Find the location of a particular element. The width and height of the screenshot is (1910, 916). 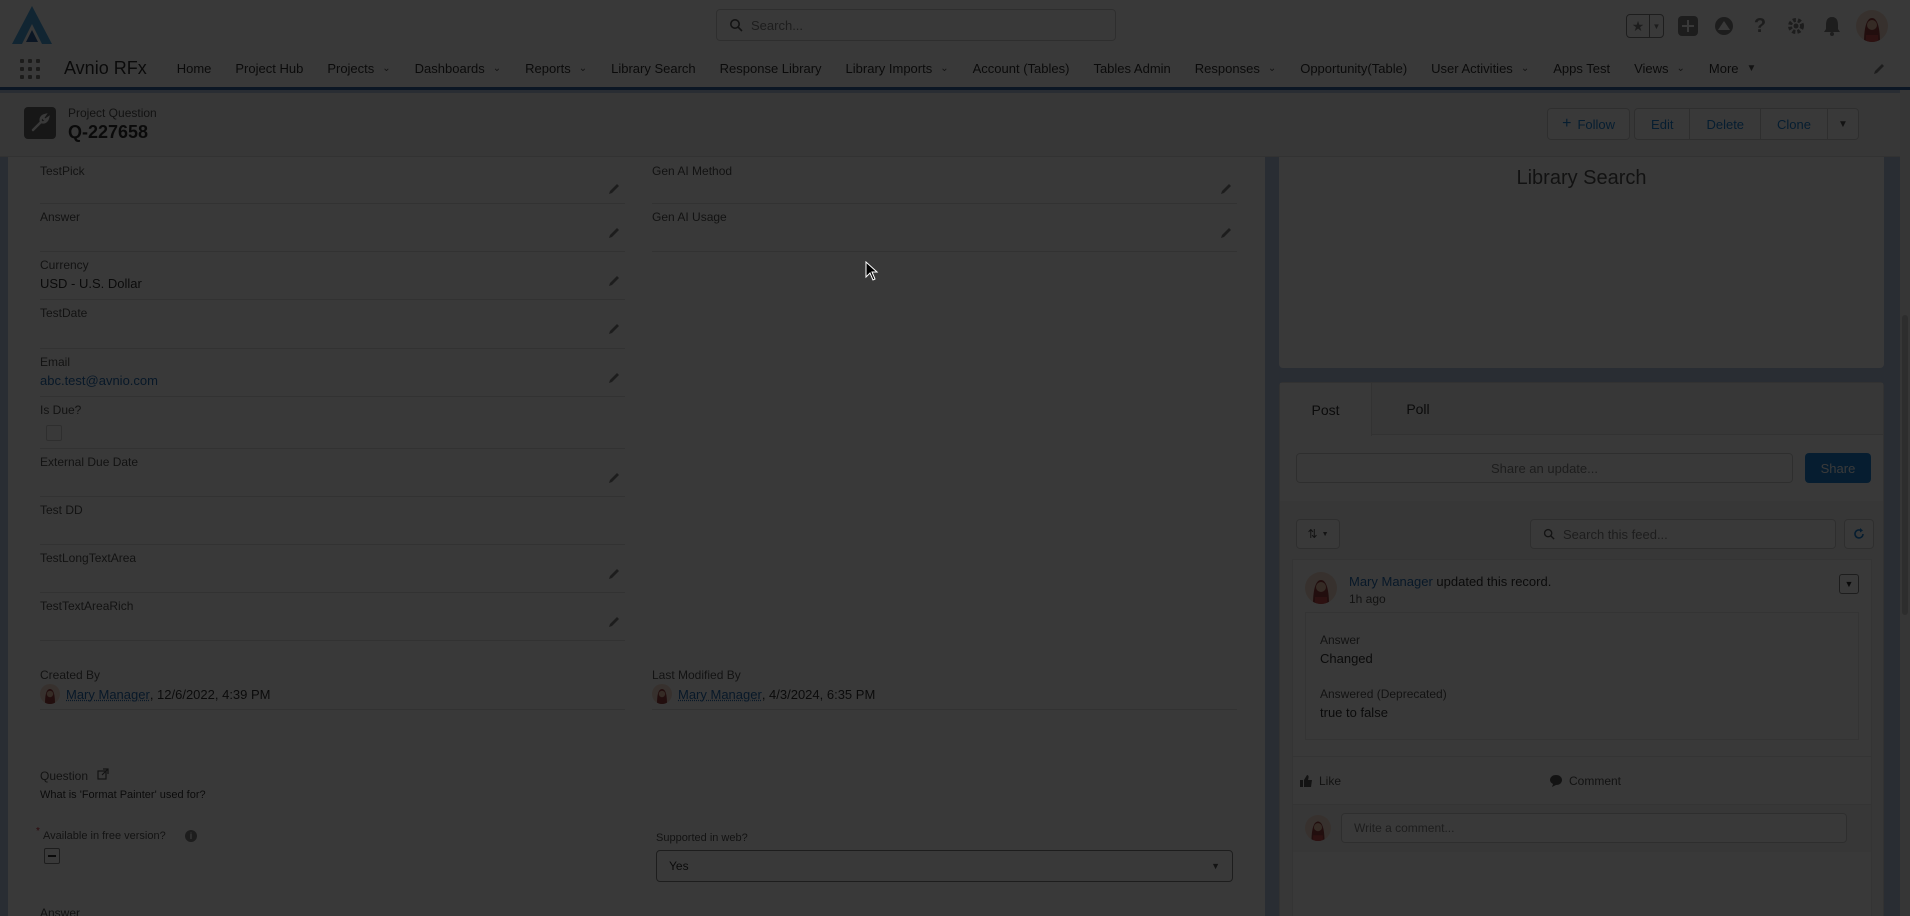

nav-item-account-tables: Account (Tables) is located at coordinates (1021, 68).